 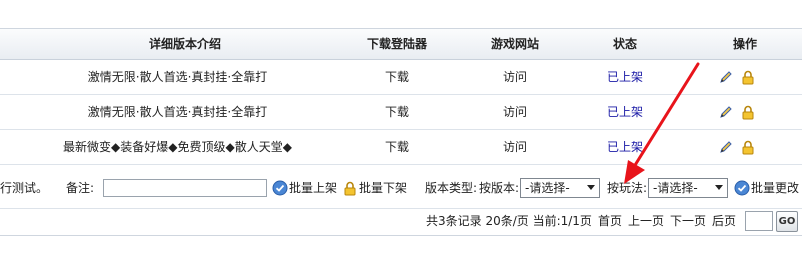 What do you see at coordinates (383, 188) in the screenshot?
I see `batch-off-button: 批量下架` at bounding box center [383, 188].